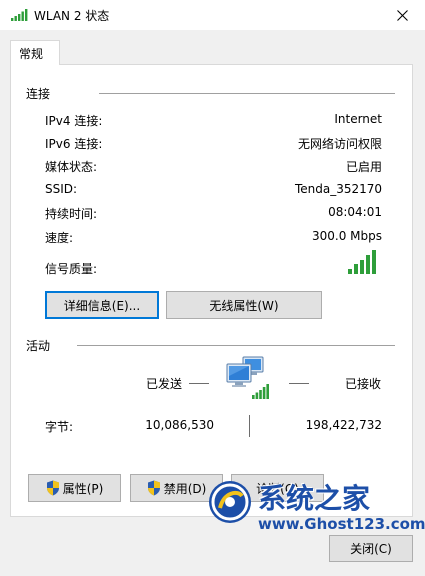 This screenshot has width=425, height=576. I want to click on ipv6-value: 无网络访问权限, so click(339, 144).